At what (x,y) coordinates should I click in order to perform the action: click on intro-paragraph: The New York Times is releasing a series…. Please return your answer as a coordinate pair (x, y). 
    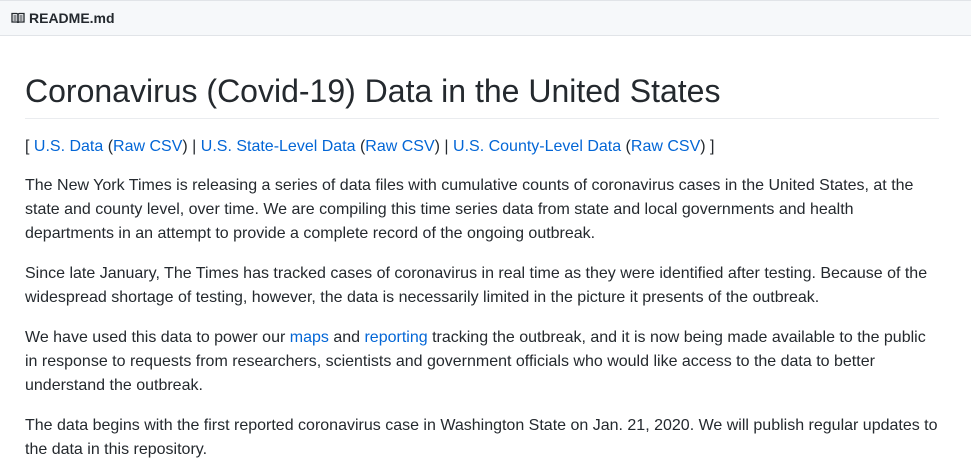
    Looking at the image, I should click on (469, 209).